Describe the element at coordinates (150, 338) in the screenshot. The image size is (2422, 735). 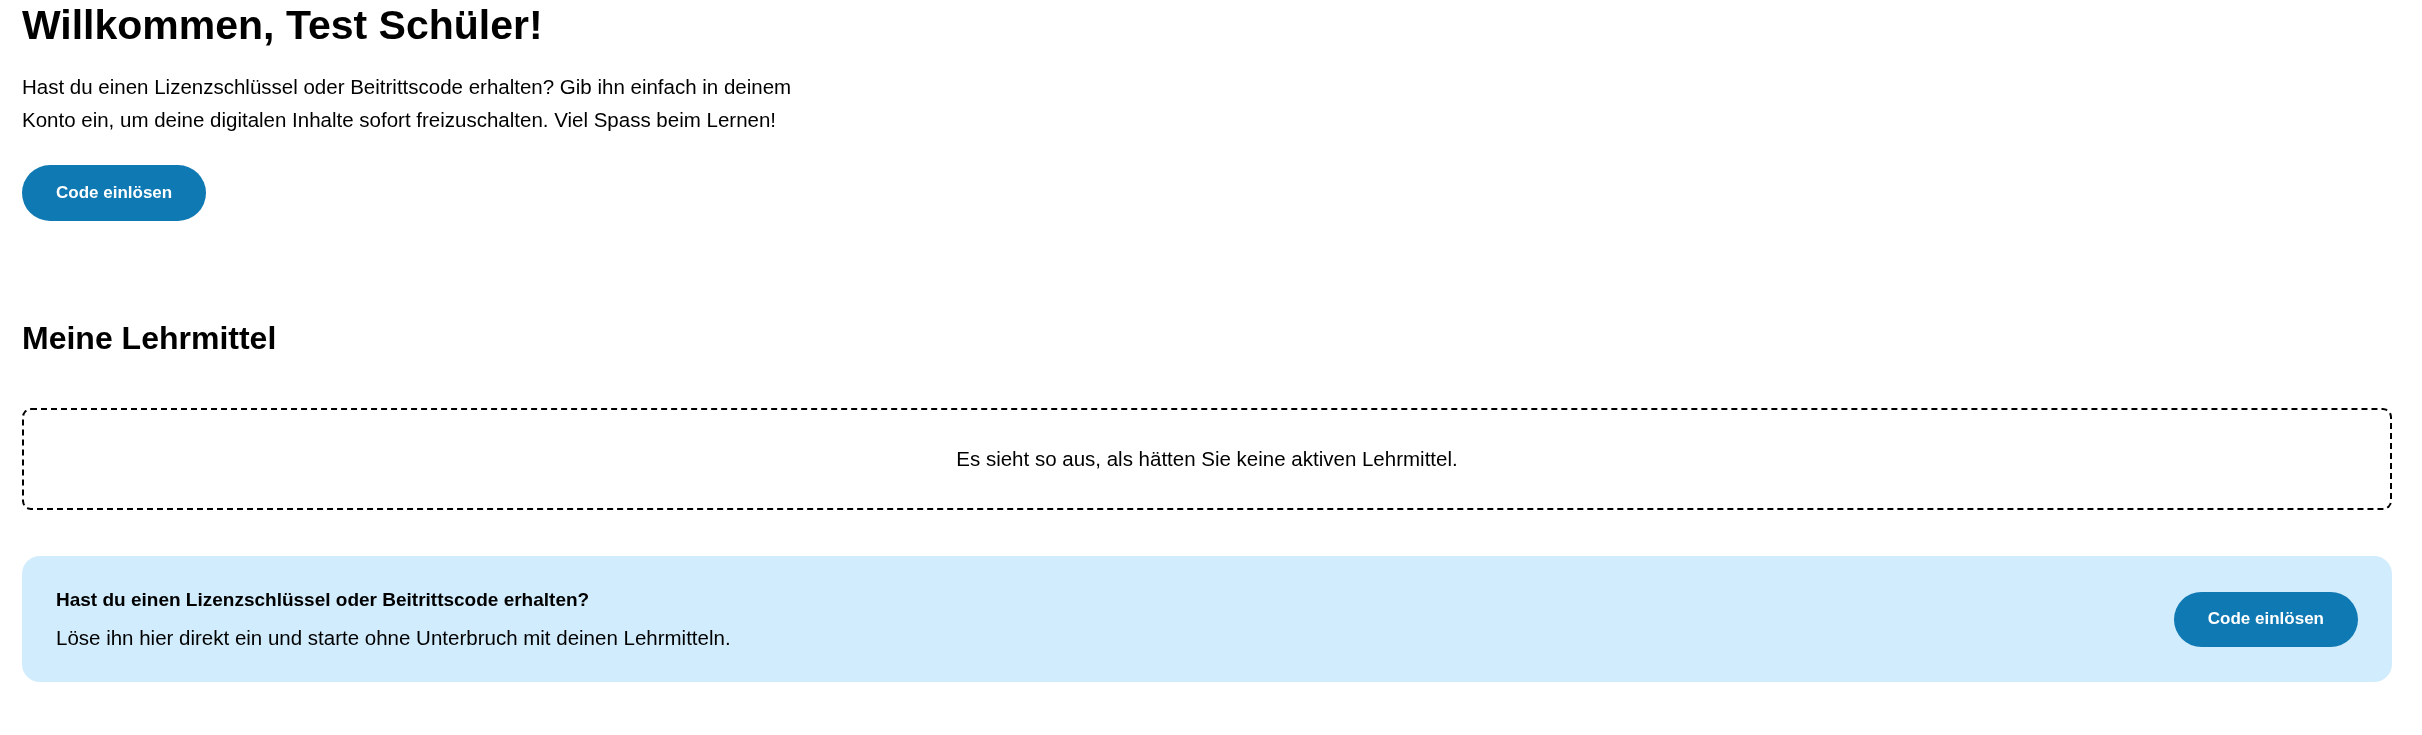
I see `section-heading: Meine Lehrmittel` at that location.